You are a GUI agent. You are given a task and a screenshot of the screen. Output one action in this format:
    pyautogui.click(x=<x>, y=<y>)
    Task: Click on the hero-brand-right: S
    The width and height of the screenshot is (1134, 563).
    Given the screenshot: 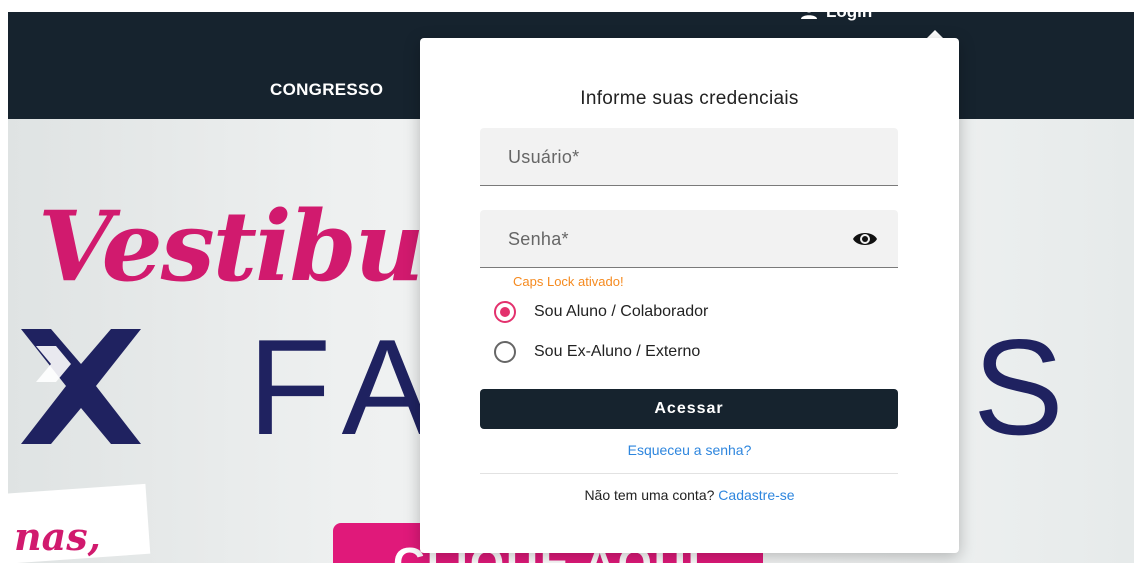 What is the action you would take?
    pyautogui.click(x=1018, y=387)
    